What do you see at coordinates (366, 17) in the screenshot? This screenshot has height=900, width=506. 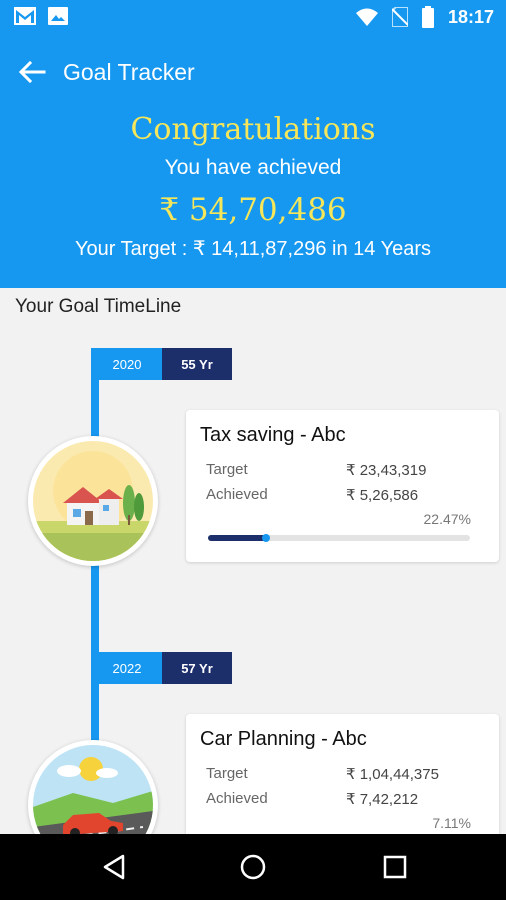 I see `wifi-icon` at bounding box center [366, 17].